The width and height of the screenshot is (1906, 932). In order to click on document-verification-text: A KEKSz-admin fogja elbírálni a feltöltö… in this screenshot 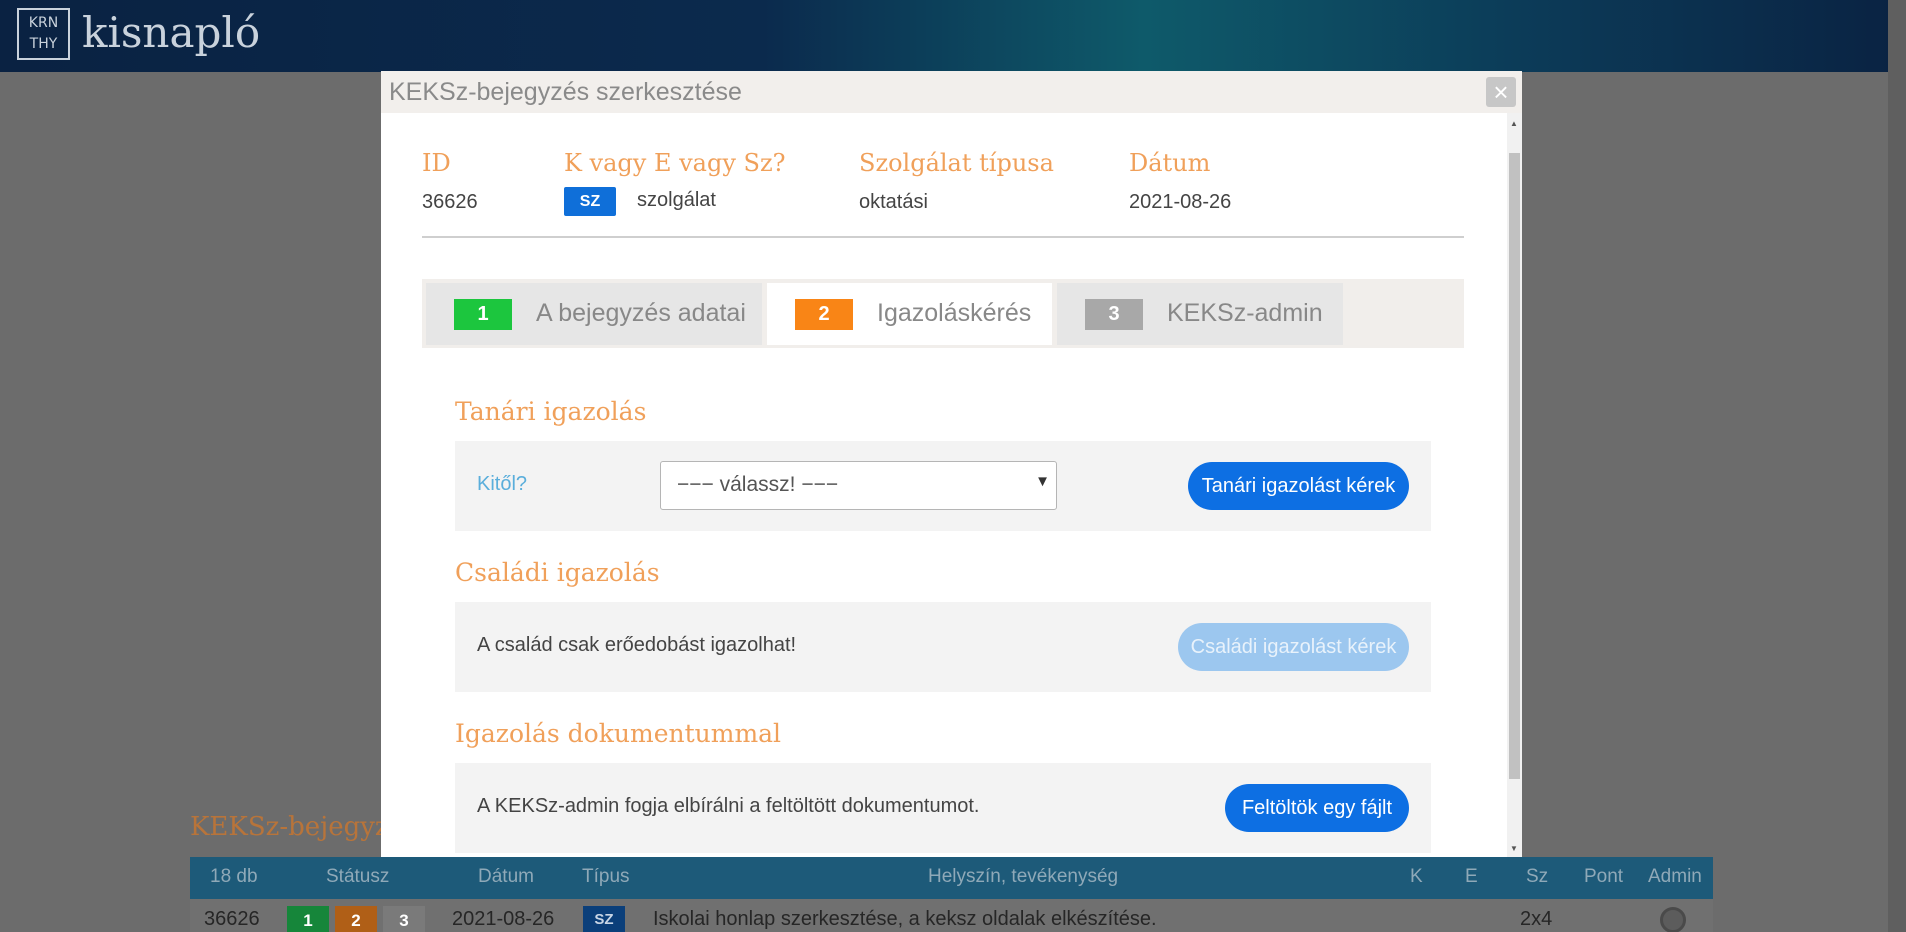, I will do `click(728, 806)`.